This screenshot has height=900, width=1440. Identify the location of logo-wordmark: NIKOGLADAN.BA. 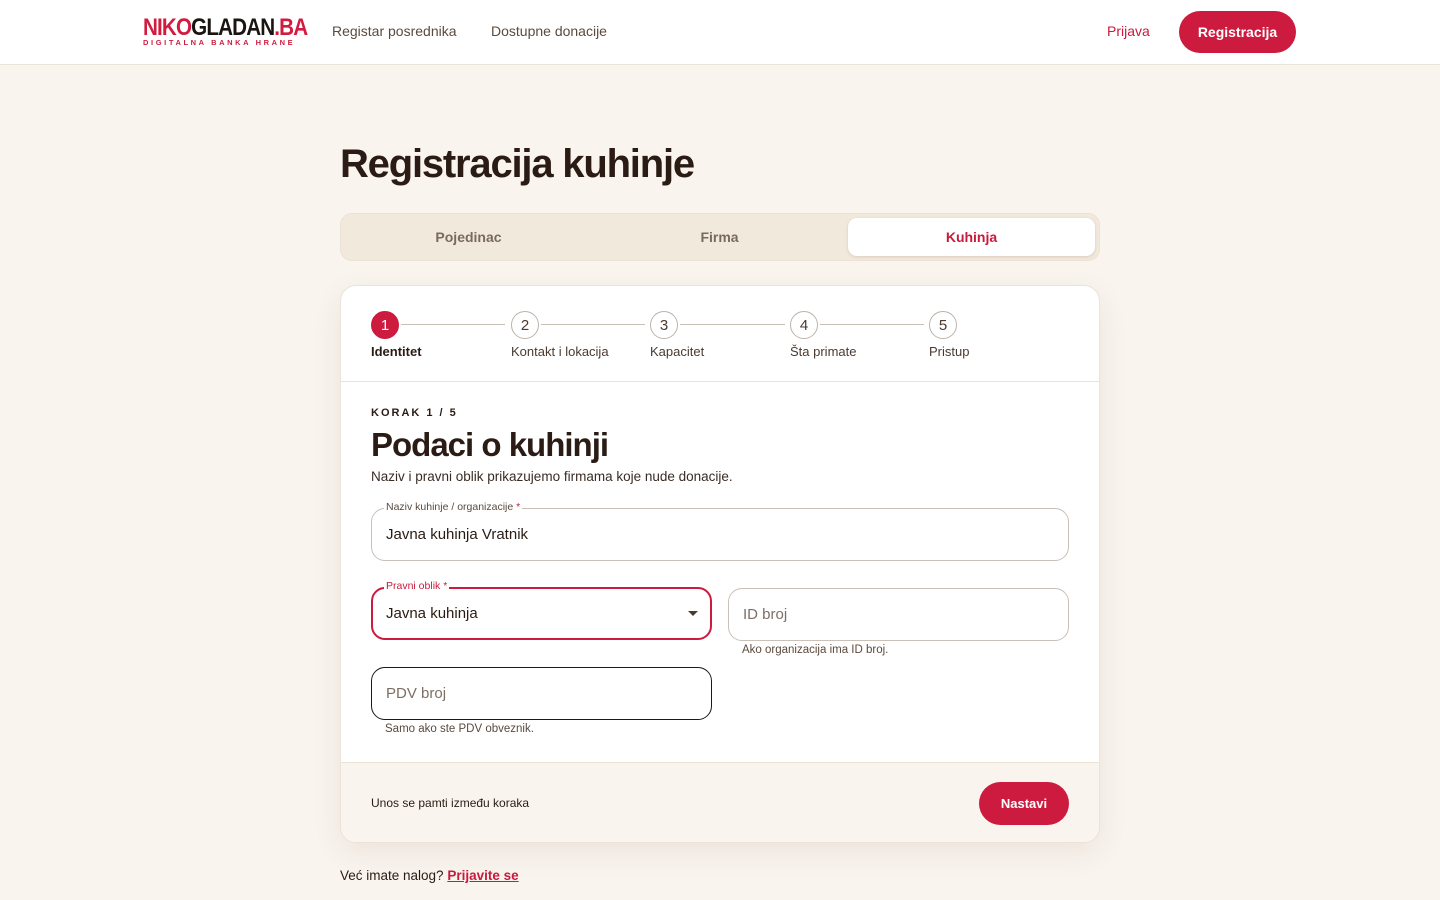
(225, 27).